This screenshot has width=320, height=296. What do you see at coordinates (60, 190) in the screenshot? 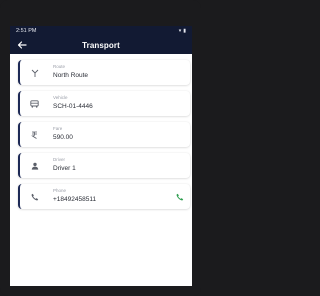
I see `field-label: Phone` at bounding box center [60, 190].